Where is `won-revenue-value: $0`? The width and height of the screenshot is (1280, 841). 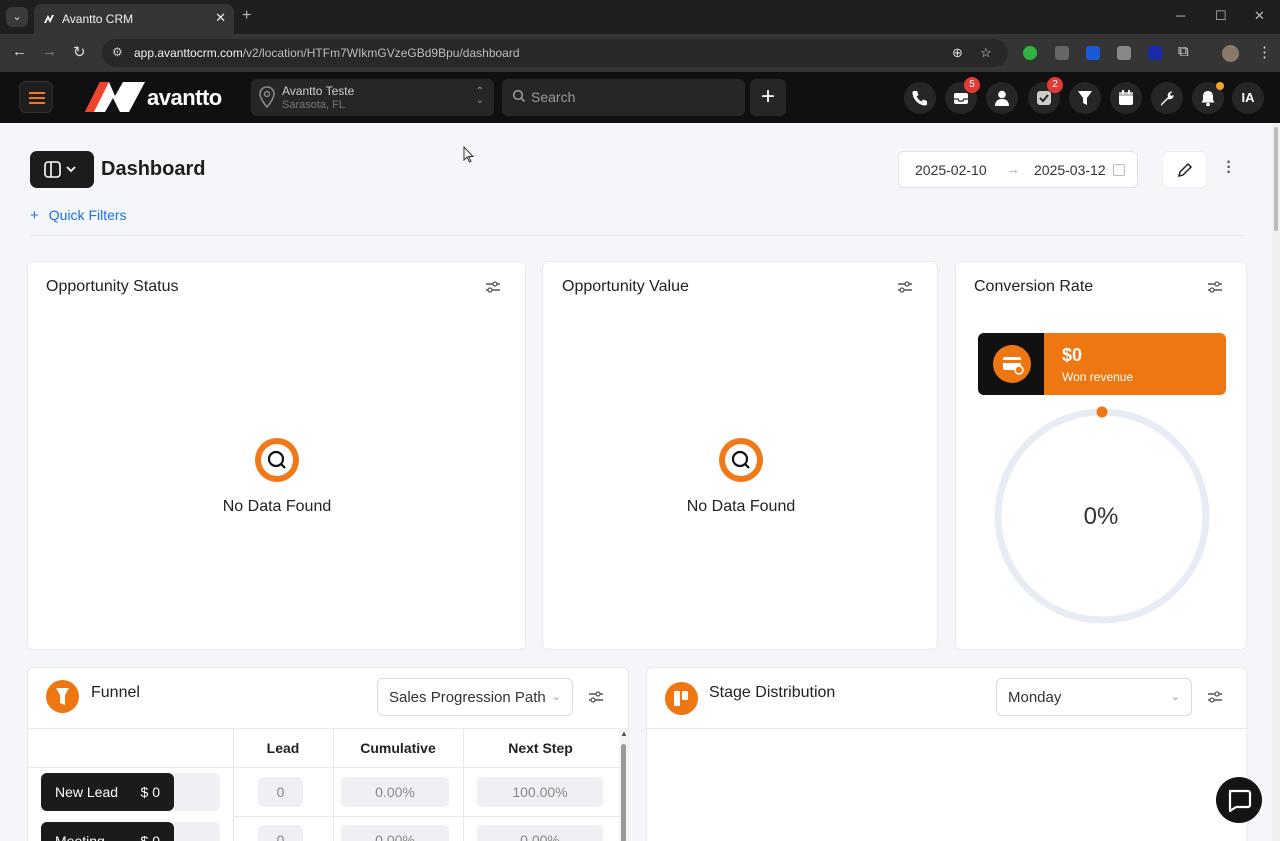
won-revenue-value: $0 is located at coordinates (1072, 355).